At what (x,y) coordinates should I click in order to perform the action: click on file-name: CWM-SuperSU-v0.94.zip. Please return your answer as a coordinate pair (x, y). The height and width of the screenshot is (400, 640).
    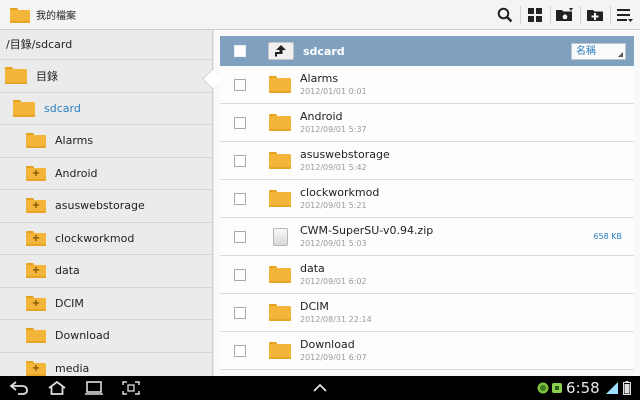
    Looking at the image, I should click on (367, 230).